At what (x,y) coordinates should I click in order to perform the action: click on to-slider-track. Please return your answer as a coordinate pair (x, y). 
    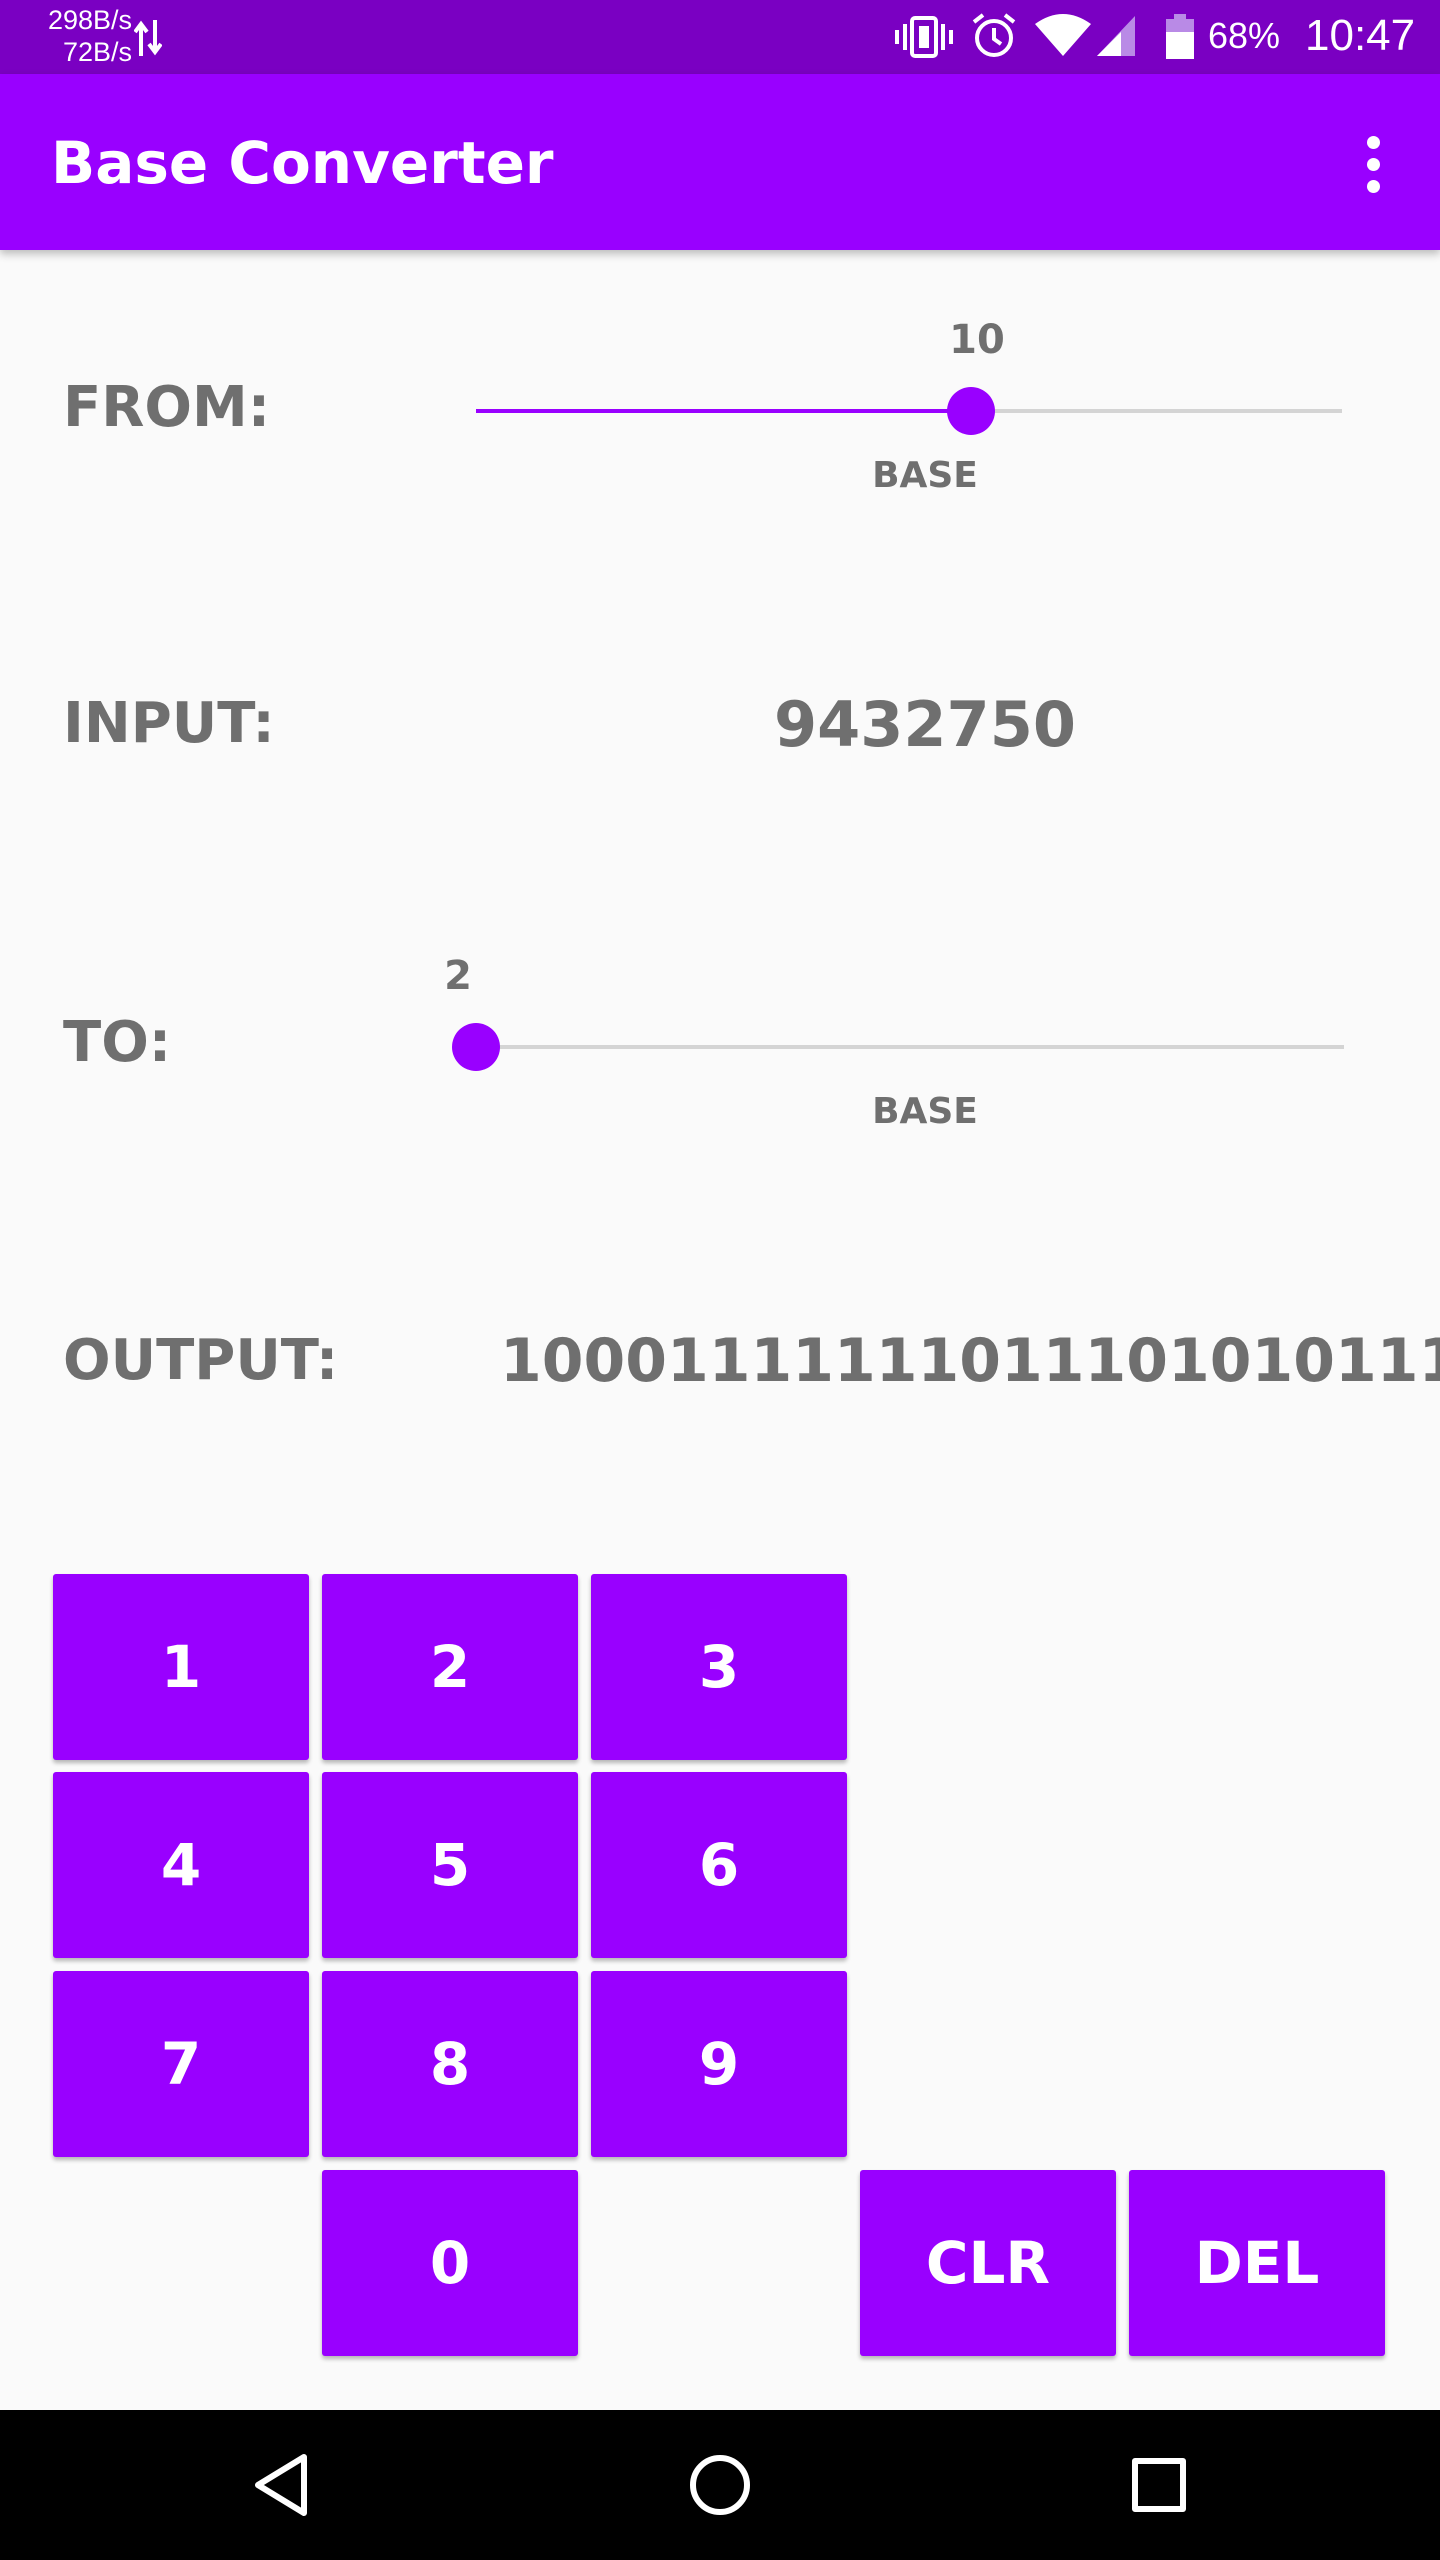
    Looking at the image, I should click on (910, 1047).